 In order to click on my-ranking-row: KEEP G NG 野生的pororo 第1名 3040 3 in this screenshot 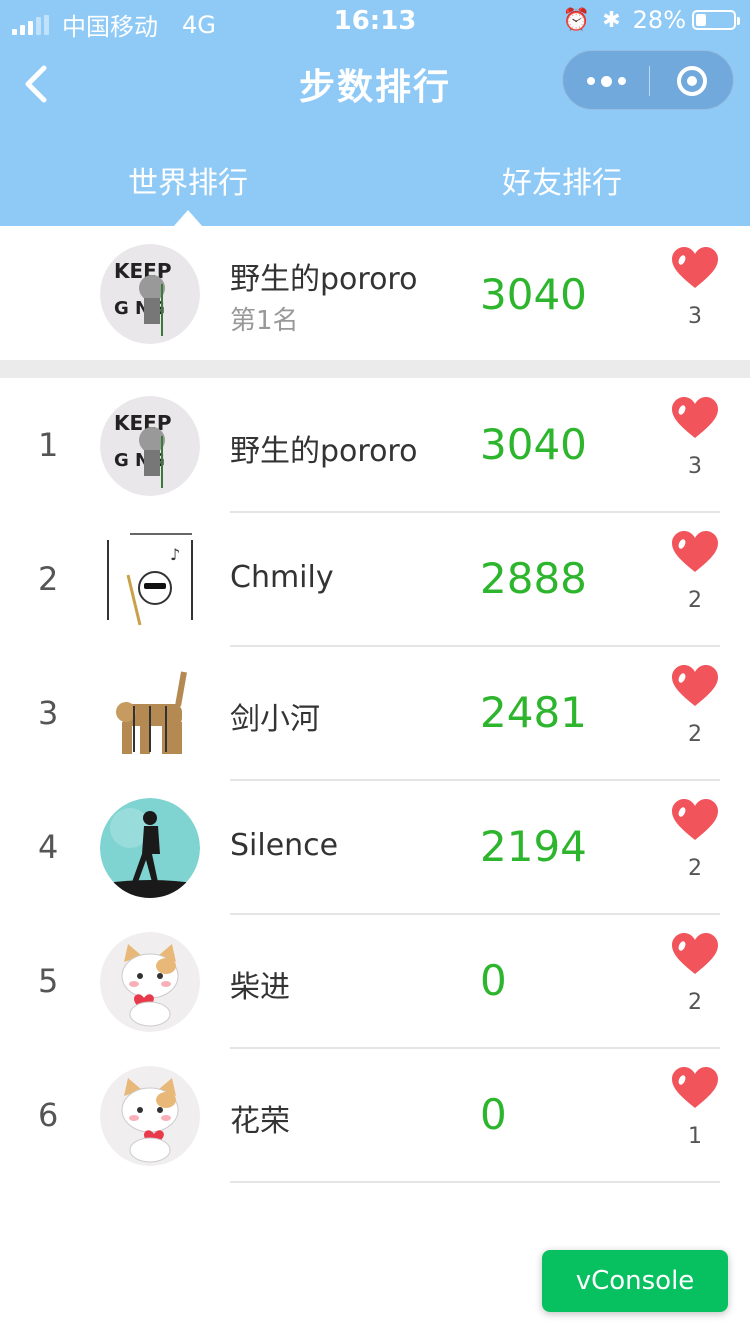, I will do `click(375, 293)`.